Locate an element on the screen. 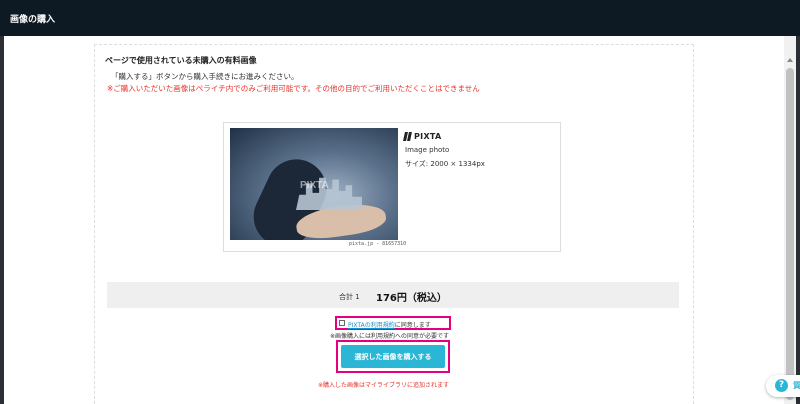 Image resolution: width=800 pixels, height=404 pixels. agreement-note: ※画像購入には利用規約への同意が必要です is located at coordinates (390, 336).